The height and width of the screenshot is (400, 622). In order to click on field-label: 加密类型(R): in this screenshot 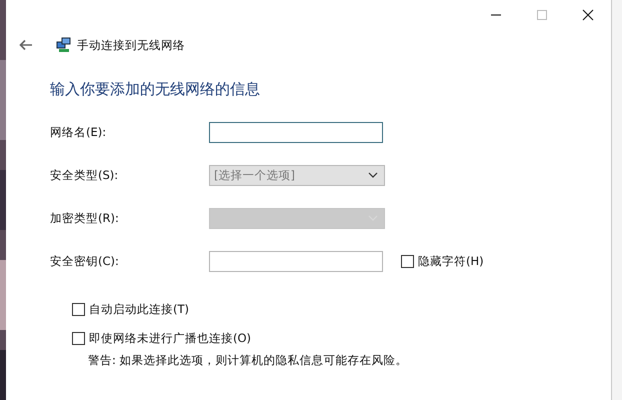, I will do `click(85, 218)`.